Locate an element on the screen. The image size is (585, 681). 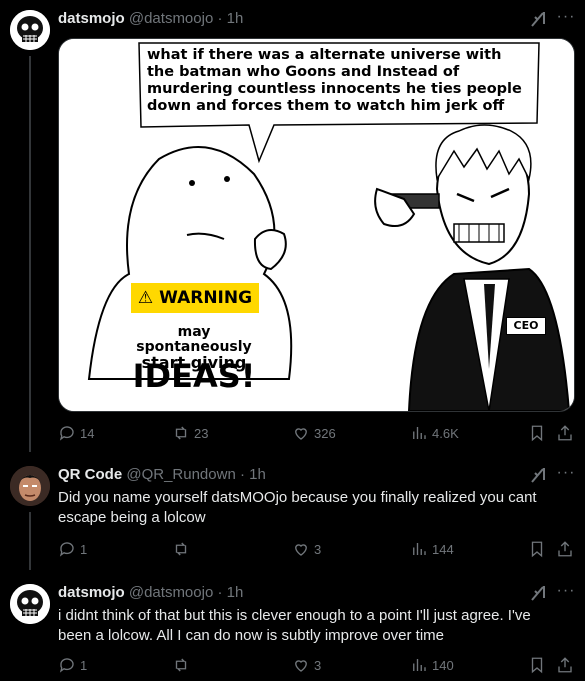
warning-triangle-icon: ⚠ is located at coordinates (148, 298).